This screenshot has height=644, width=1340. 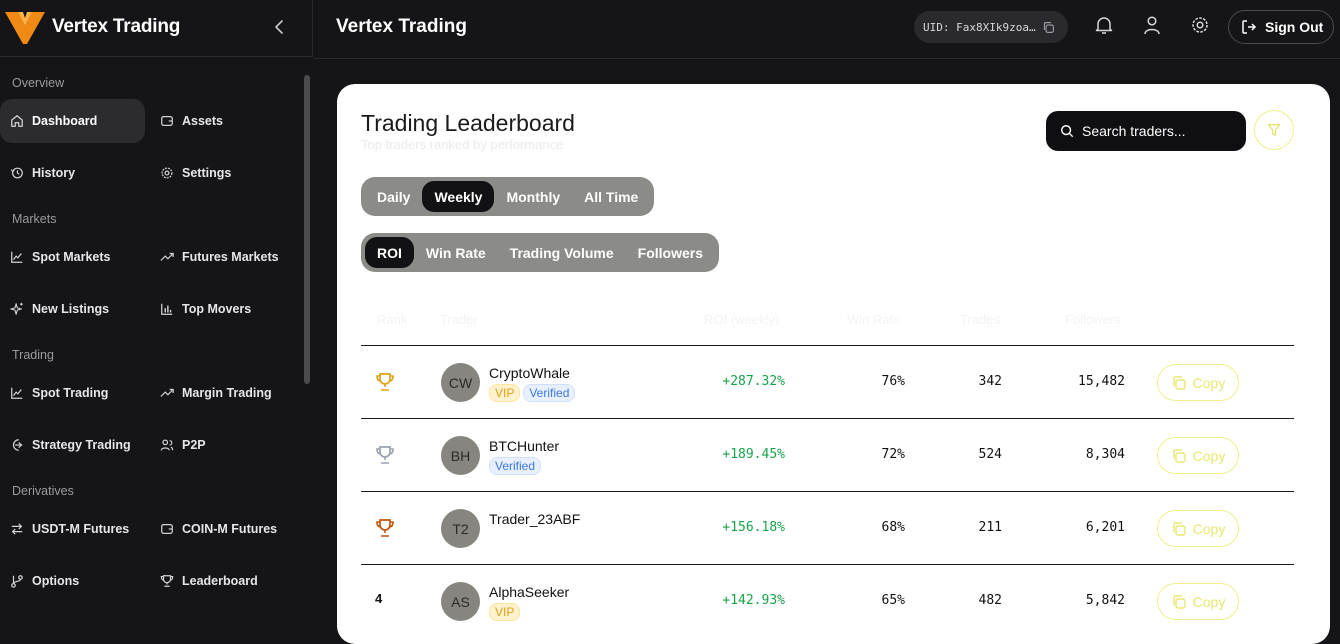 I want to click on bar-chart-icon, so click(x=167, y=309).